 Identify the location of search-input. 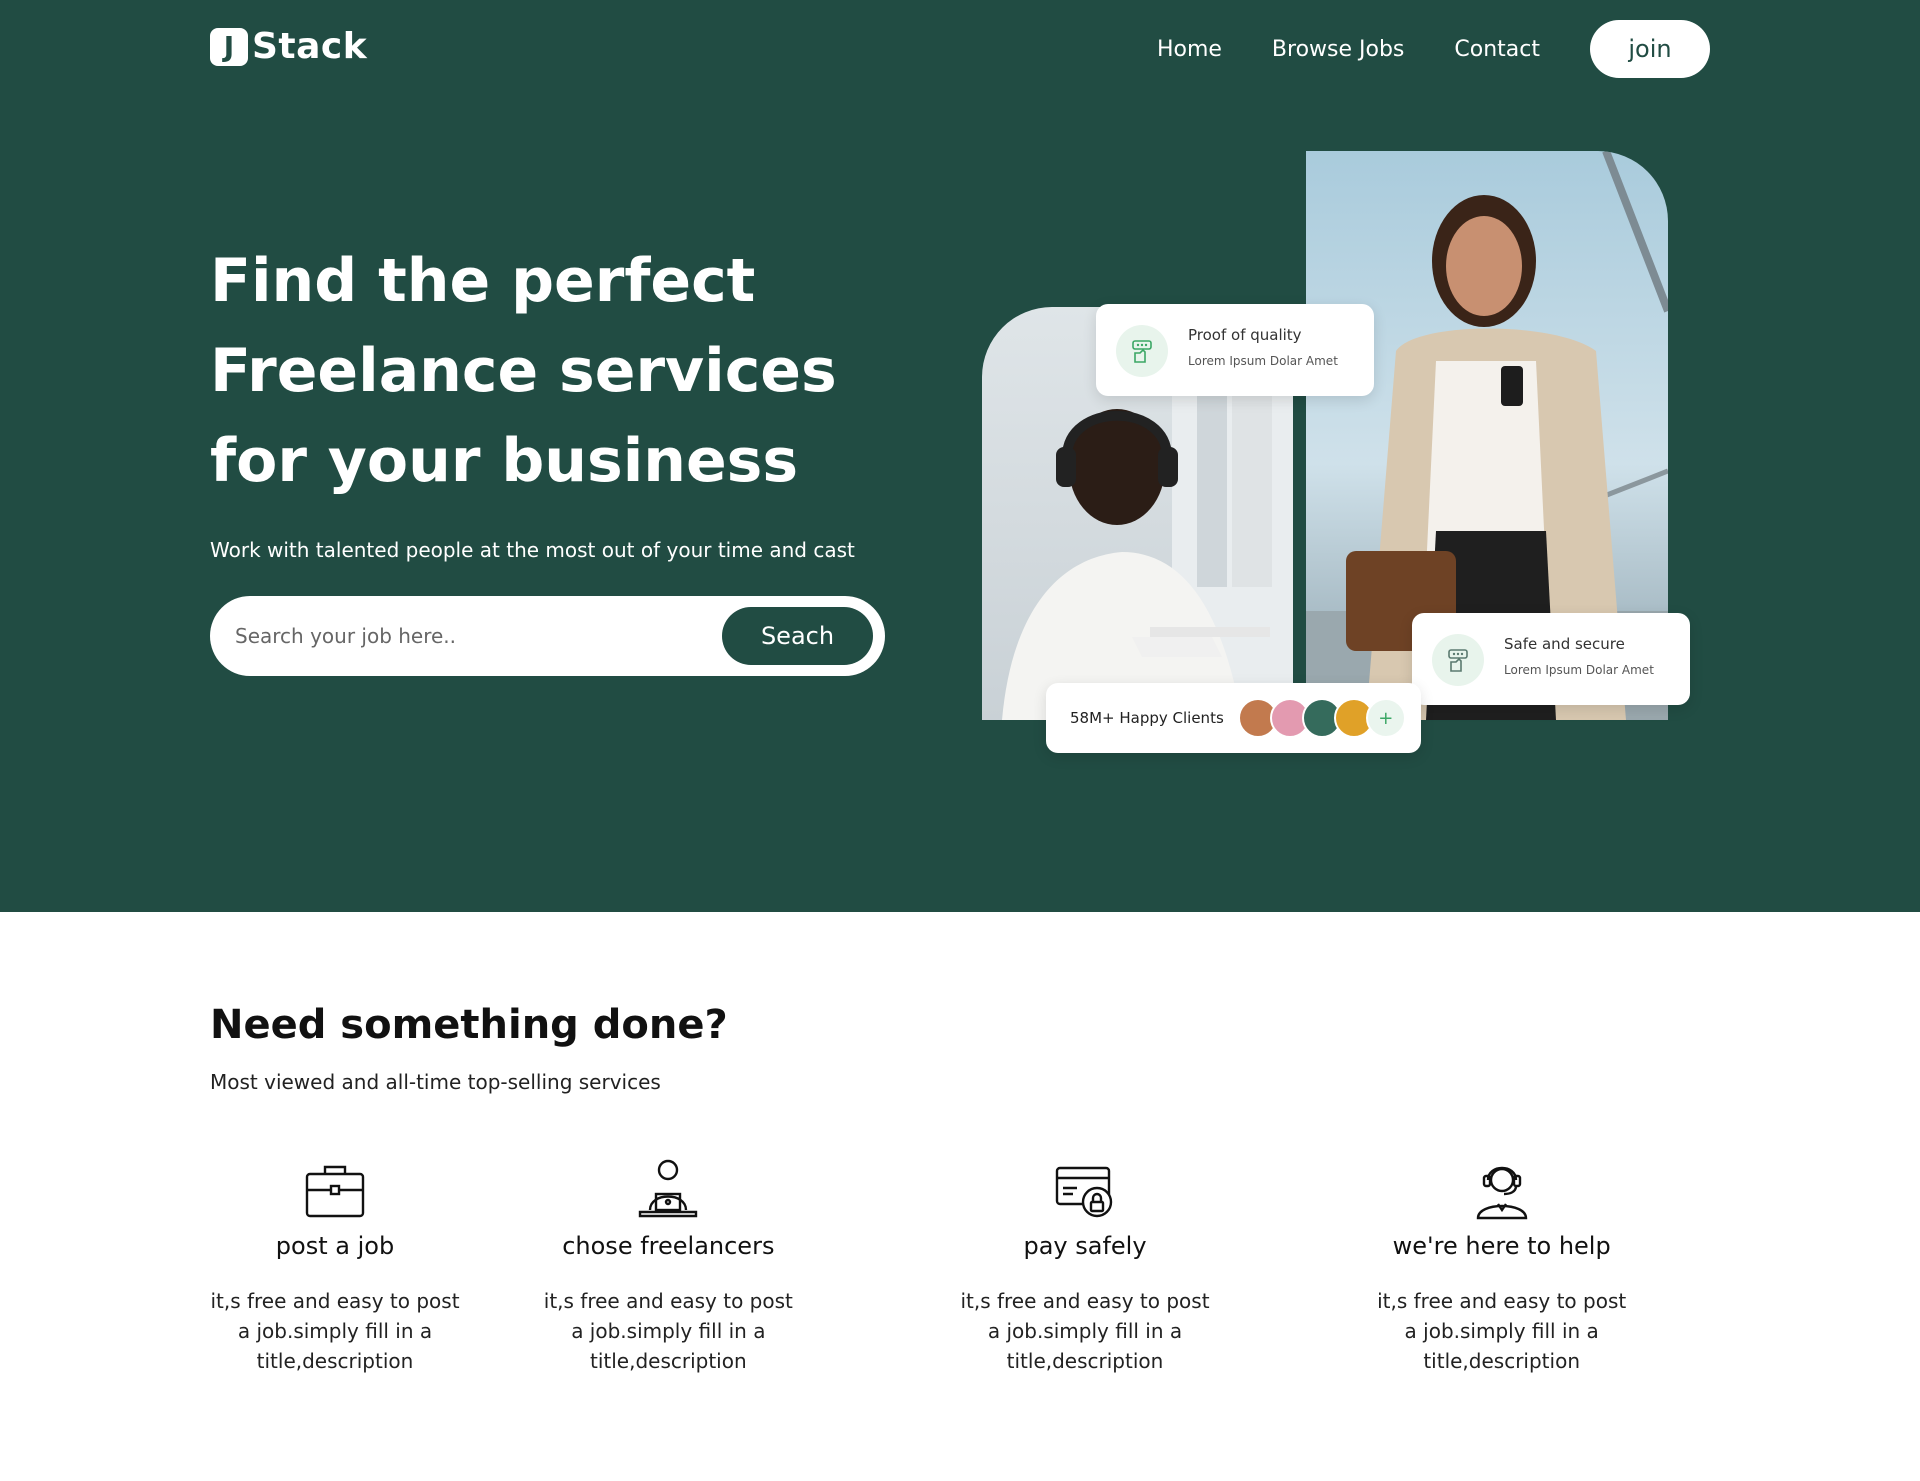
(478, 636).